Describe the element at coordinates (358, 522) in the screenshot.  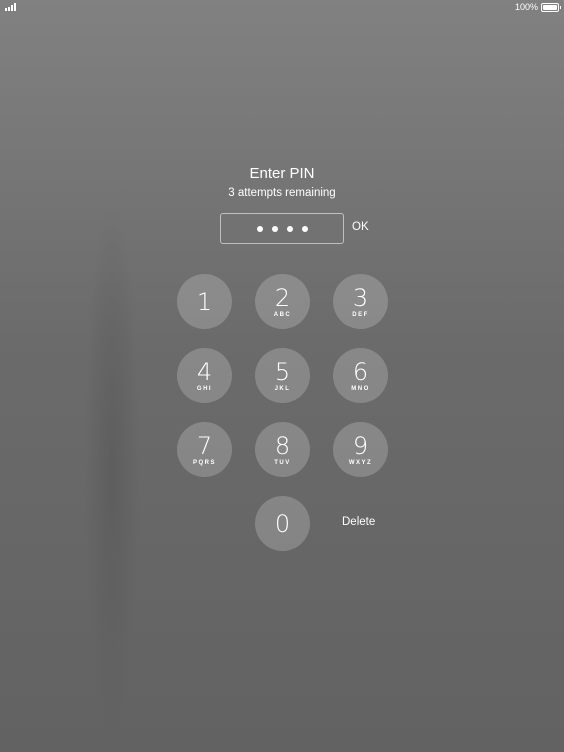
I see `delete-button: Delete` at that location.